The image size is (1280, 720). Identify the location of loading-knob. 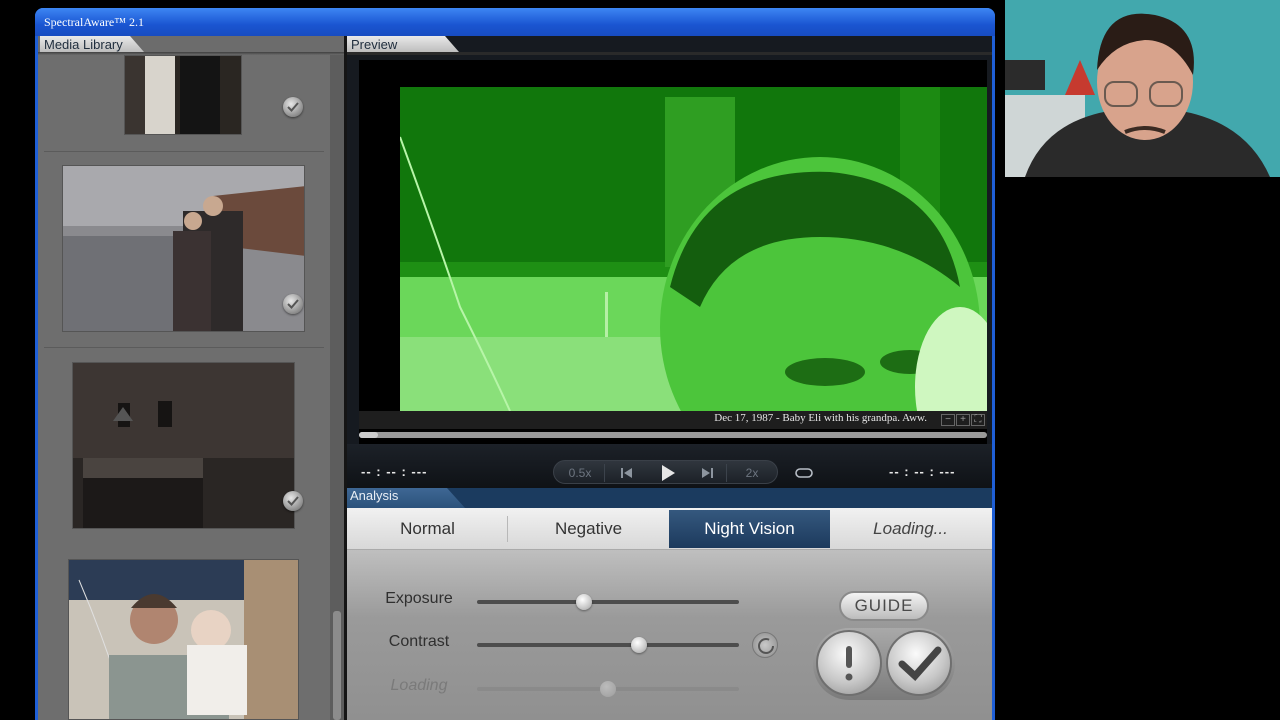
(608, 689).